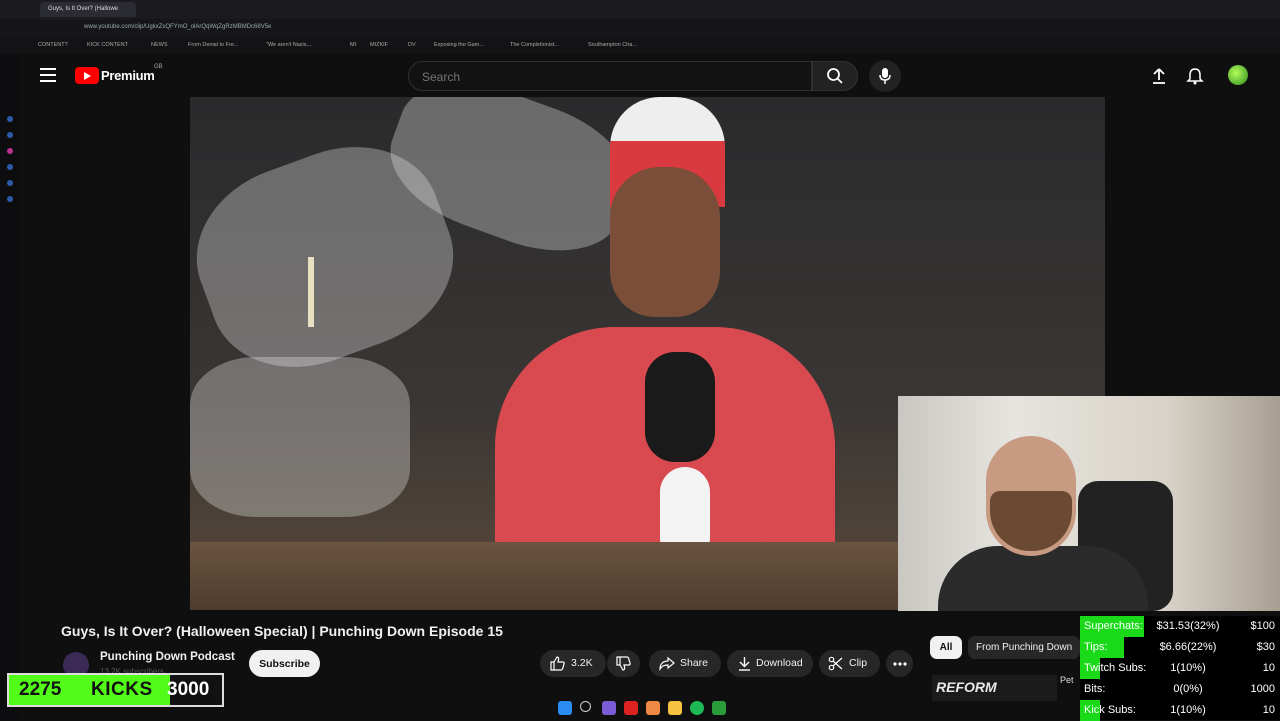  I want to click on streamer-body, so click(1043, 578).